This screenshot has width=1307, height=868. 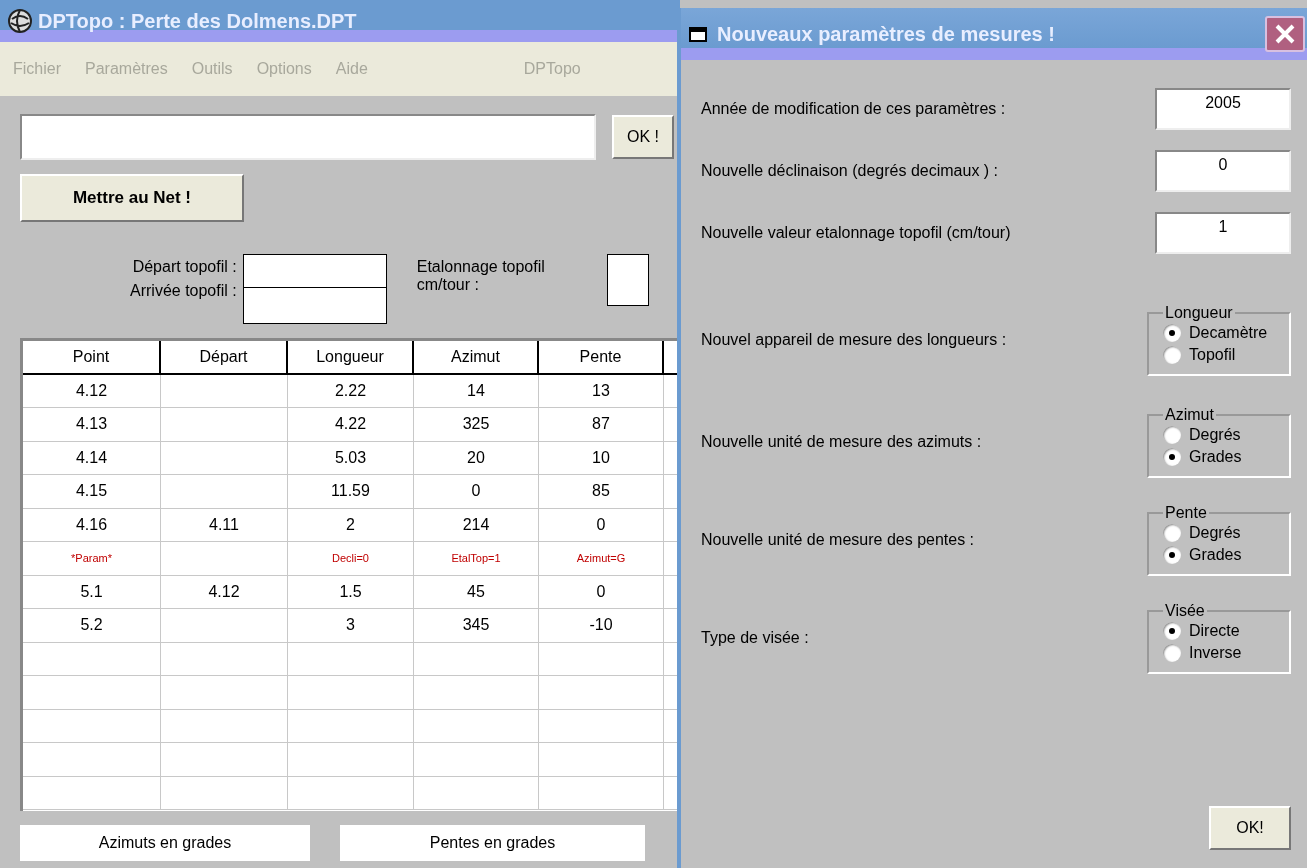 I want to click on window-title: DPTopo : Perte des Dolmens.DPT, so click(x=197, y=21).